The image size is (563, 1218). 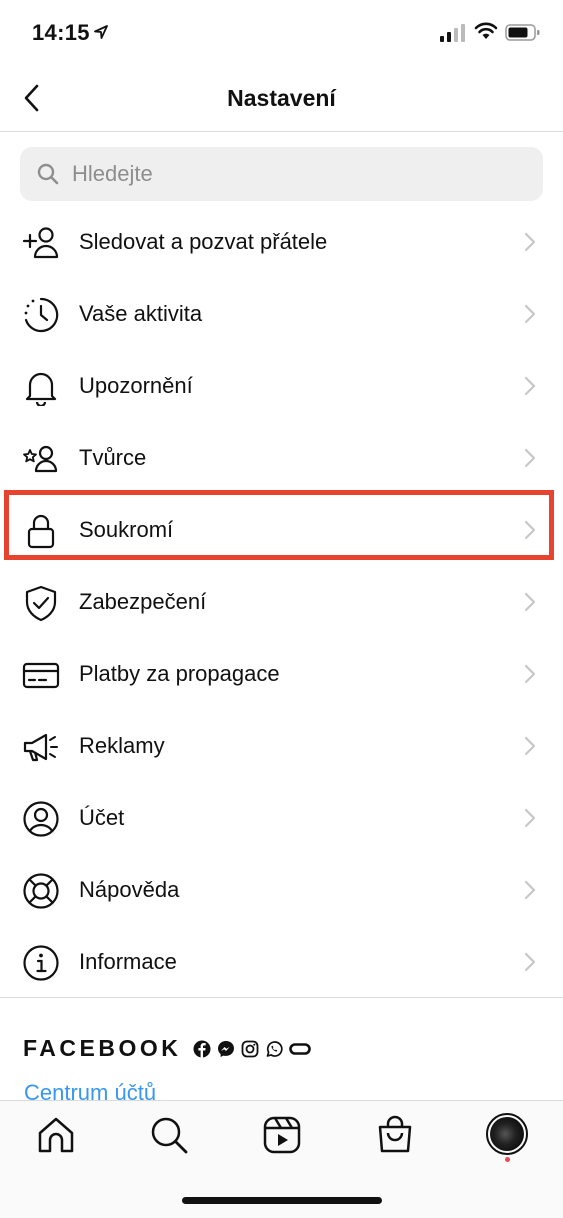 What do you see at coordinates (61, 32) in the screenshot?
I see `status-time: 14:15` at bounding box center [61, 32].